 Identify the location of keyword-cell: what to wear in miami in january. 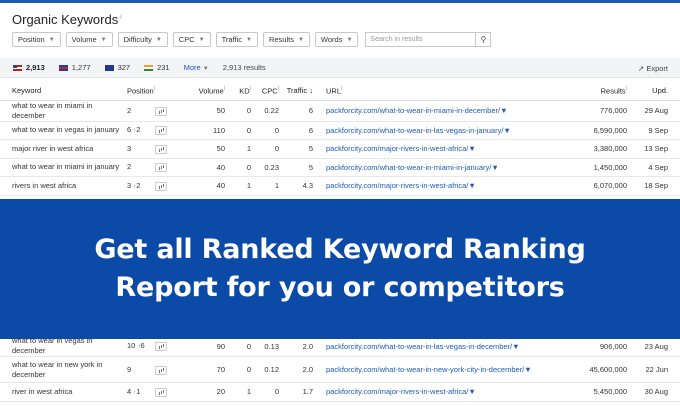
(62, 167).